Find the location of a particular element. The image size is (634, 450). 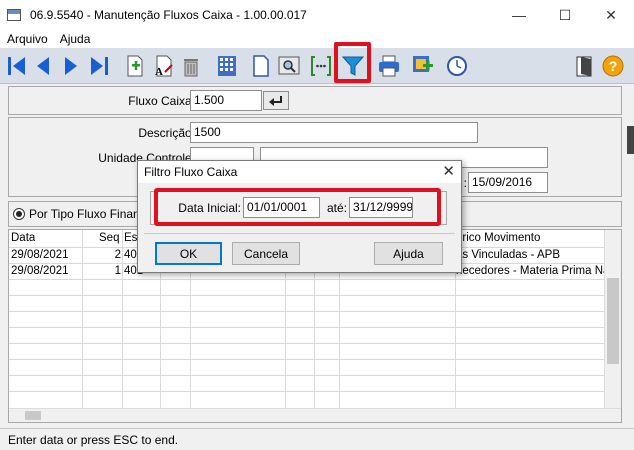

select-range-icon is located at coordinates (321, 66).